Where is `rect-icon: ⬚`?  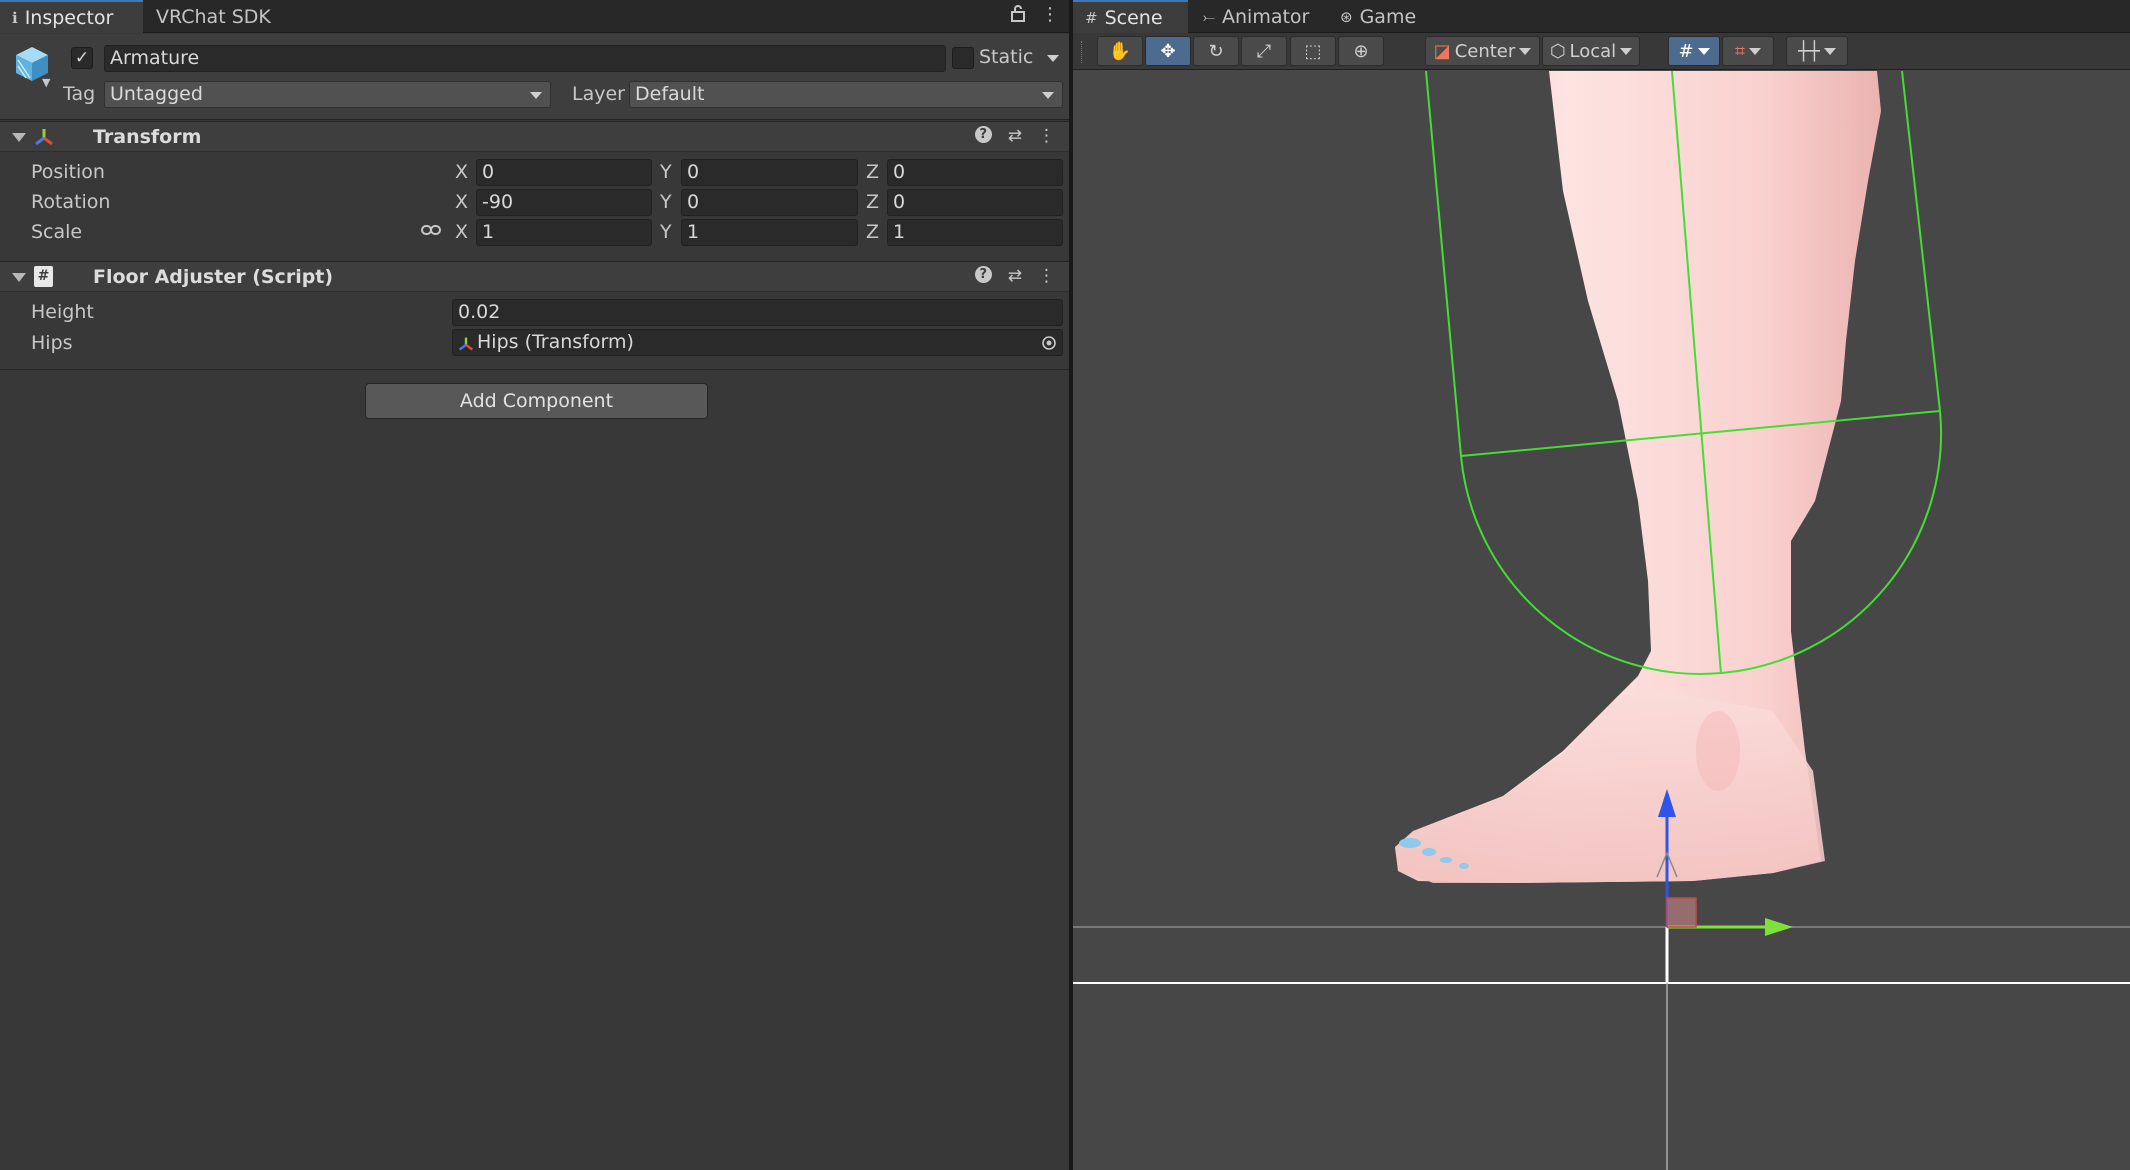
rect-icon: ⬚ is located at coordinates (1313, 51).